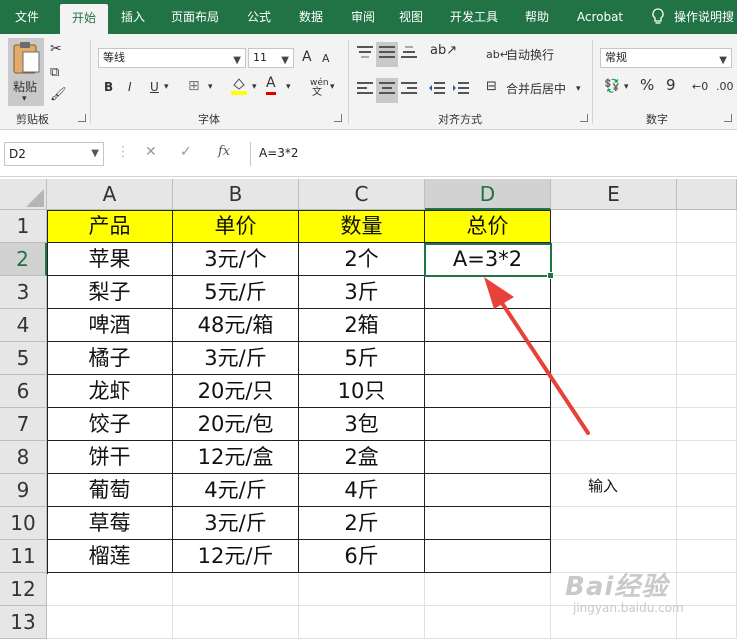  What do you see at coordinates (362, 358) in the screenshot?
I see `cell-c5: 5斤` at bounding box center [362, 358].